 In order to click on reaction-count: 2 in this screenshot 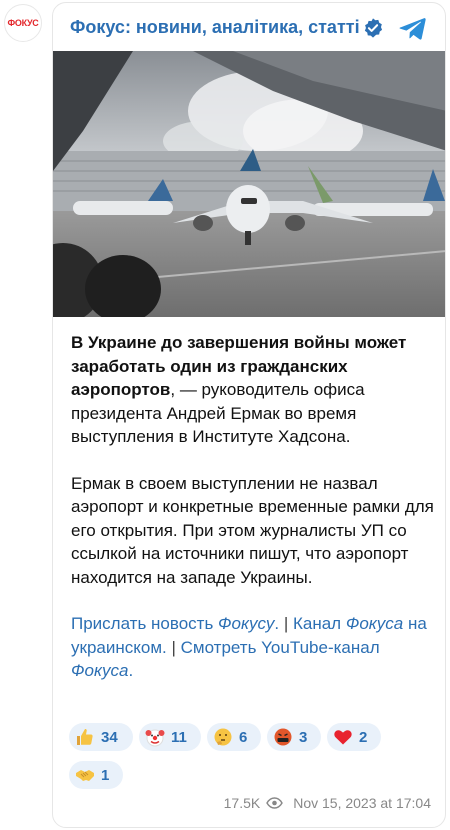, I will do `click(363, 737)`.